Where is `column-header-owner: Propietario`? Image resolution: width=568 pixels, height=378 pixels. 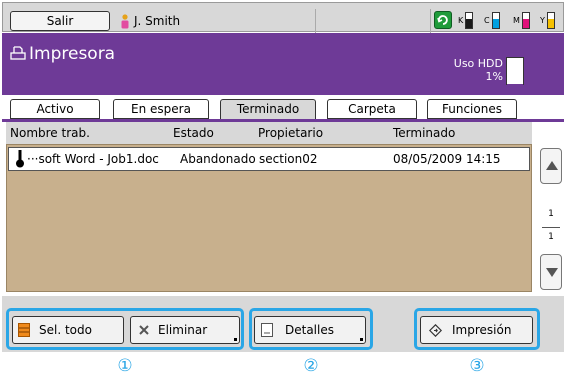 column-header-owner: Propietario is located at coordinates (291, 133).